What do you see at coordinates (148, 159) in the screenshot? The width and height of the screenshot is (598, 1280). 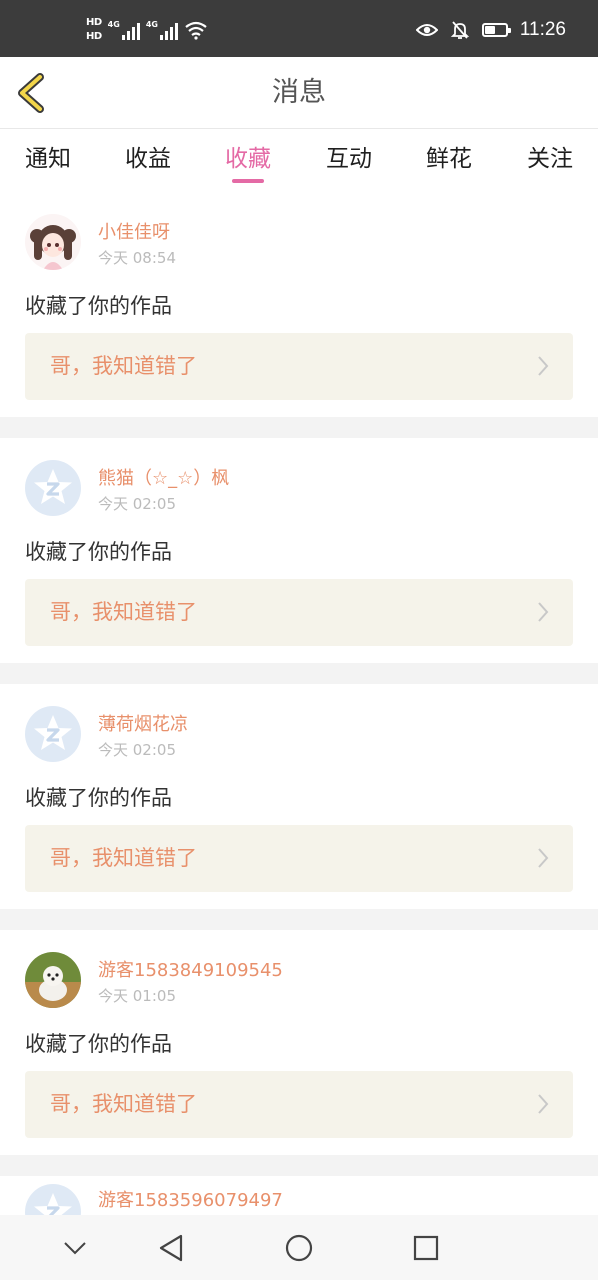 I see `tab-label: 收益` at bounding box center [148, 159].